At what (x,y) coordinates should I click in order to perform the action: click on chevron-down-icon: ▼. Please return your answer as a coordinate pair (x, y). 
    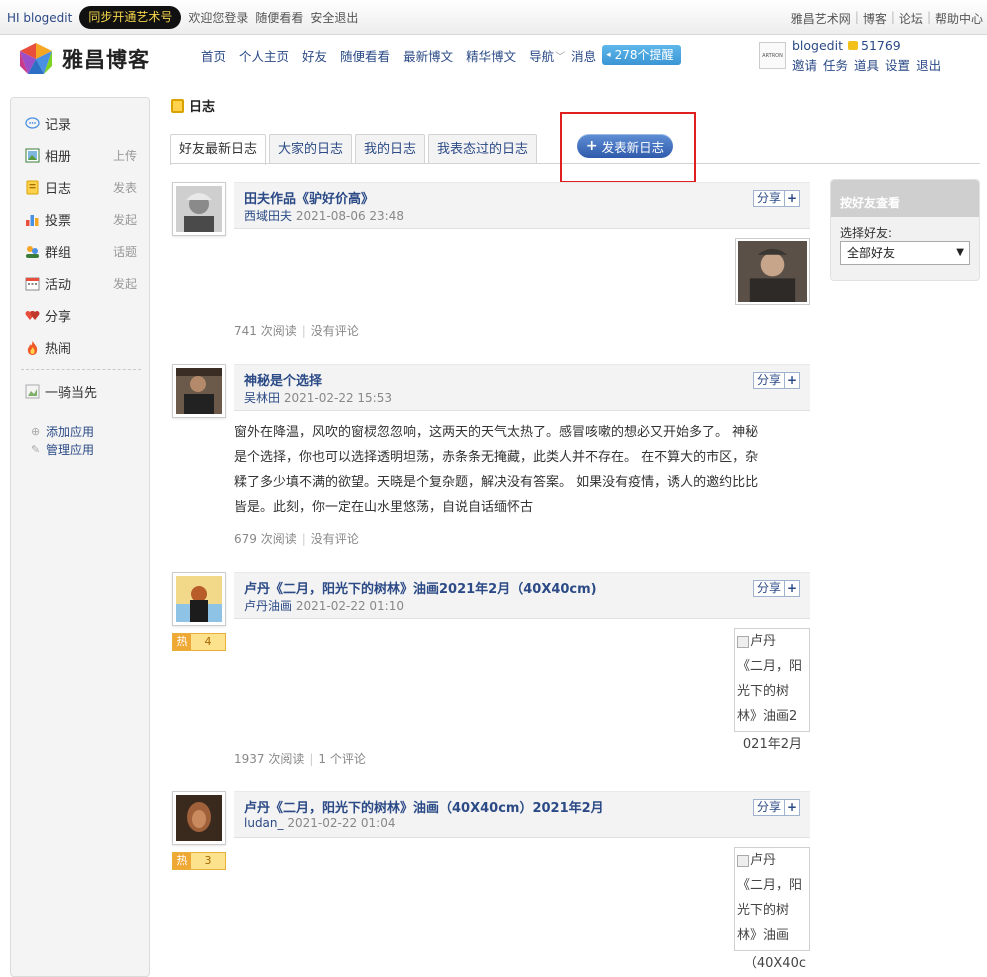
    Looking at the image, I should click on (960, 252).